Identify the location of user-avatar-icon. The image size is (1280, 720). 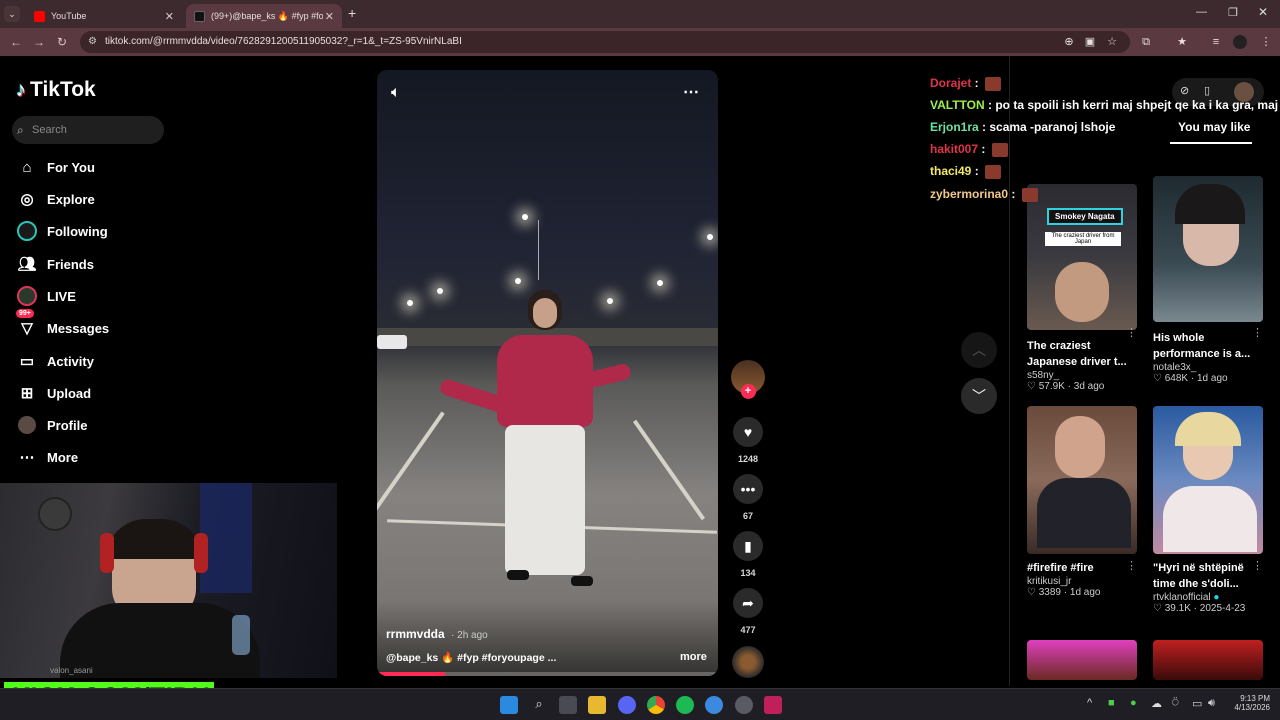
(1244, 92).